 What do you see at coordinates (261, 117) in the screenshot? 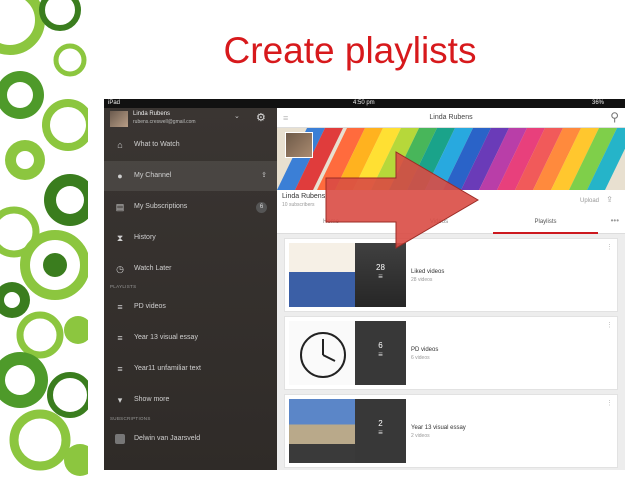
I see `gear-icon: ⚙` at bounding box center [261, 117].